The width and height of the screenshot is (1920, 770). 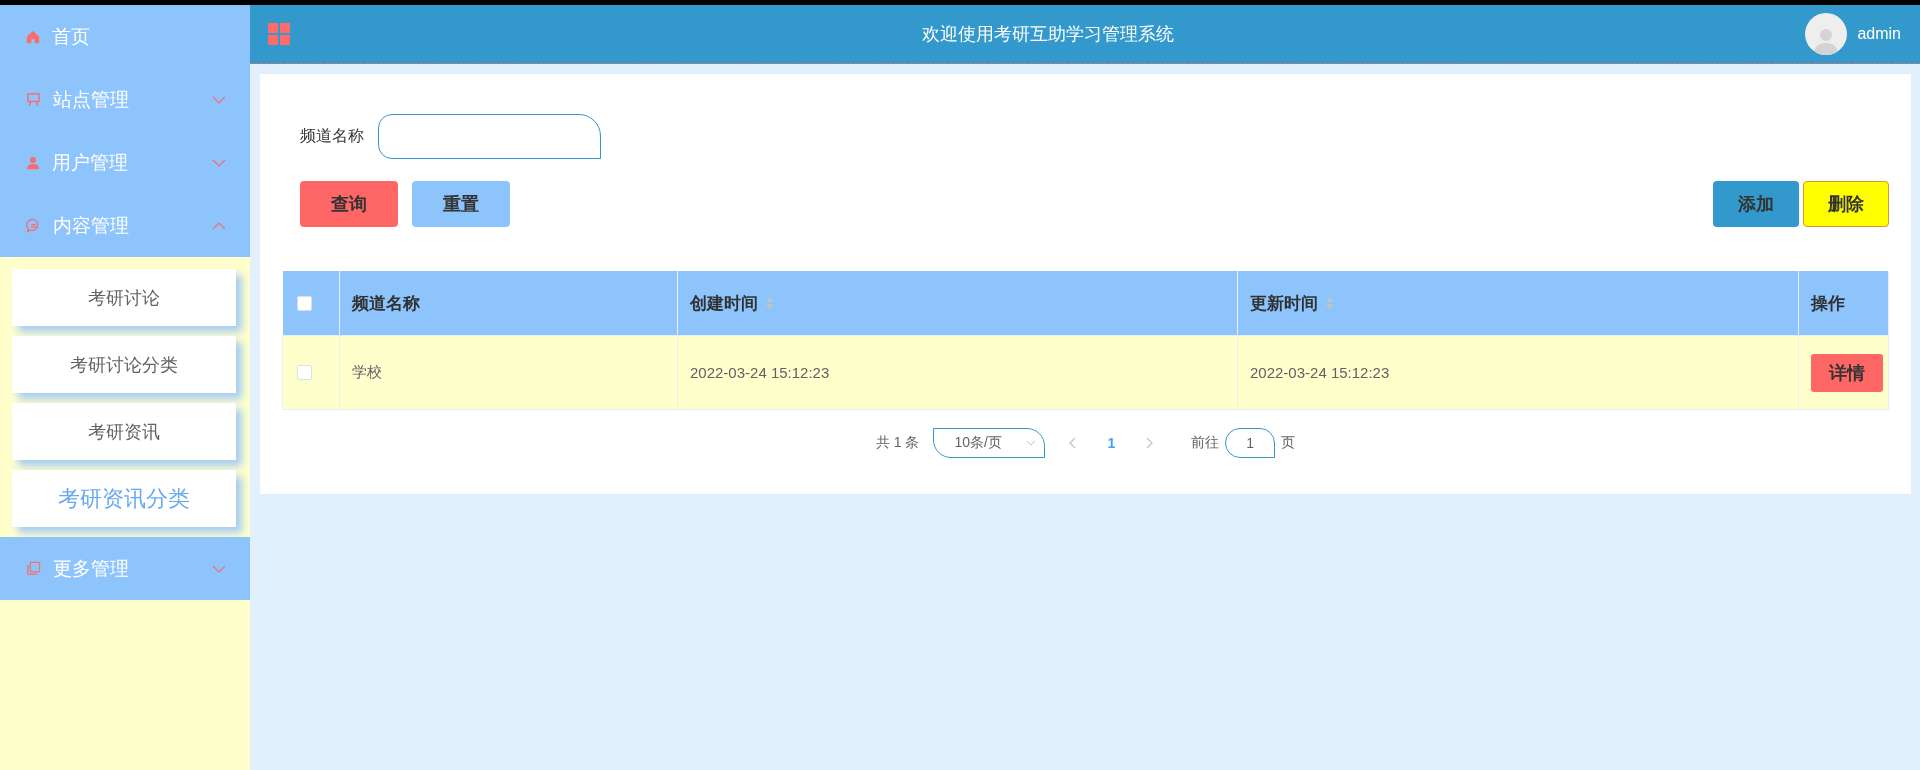 What do you see at coordinates (1111, 443) in the screenshot?
I see `page-number: 1` at bounding box center [1111, 443].